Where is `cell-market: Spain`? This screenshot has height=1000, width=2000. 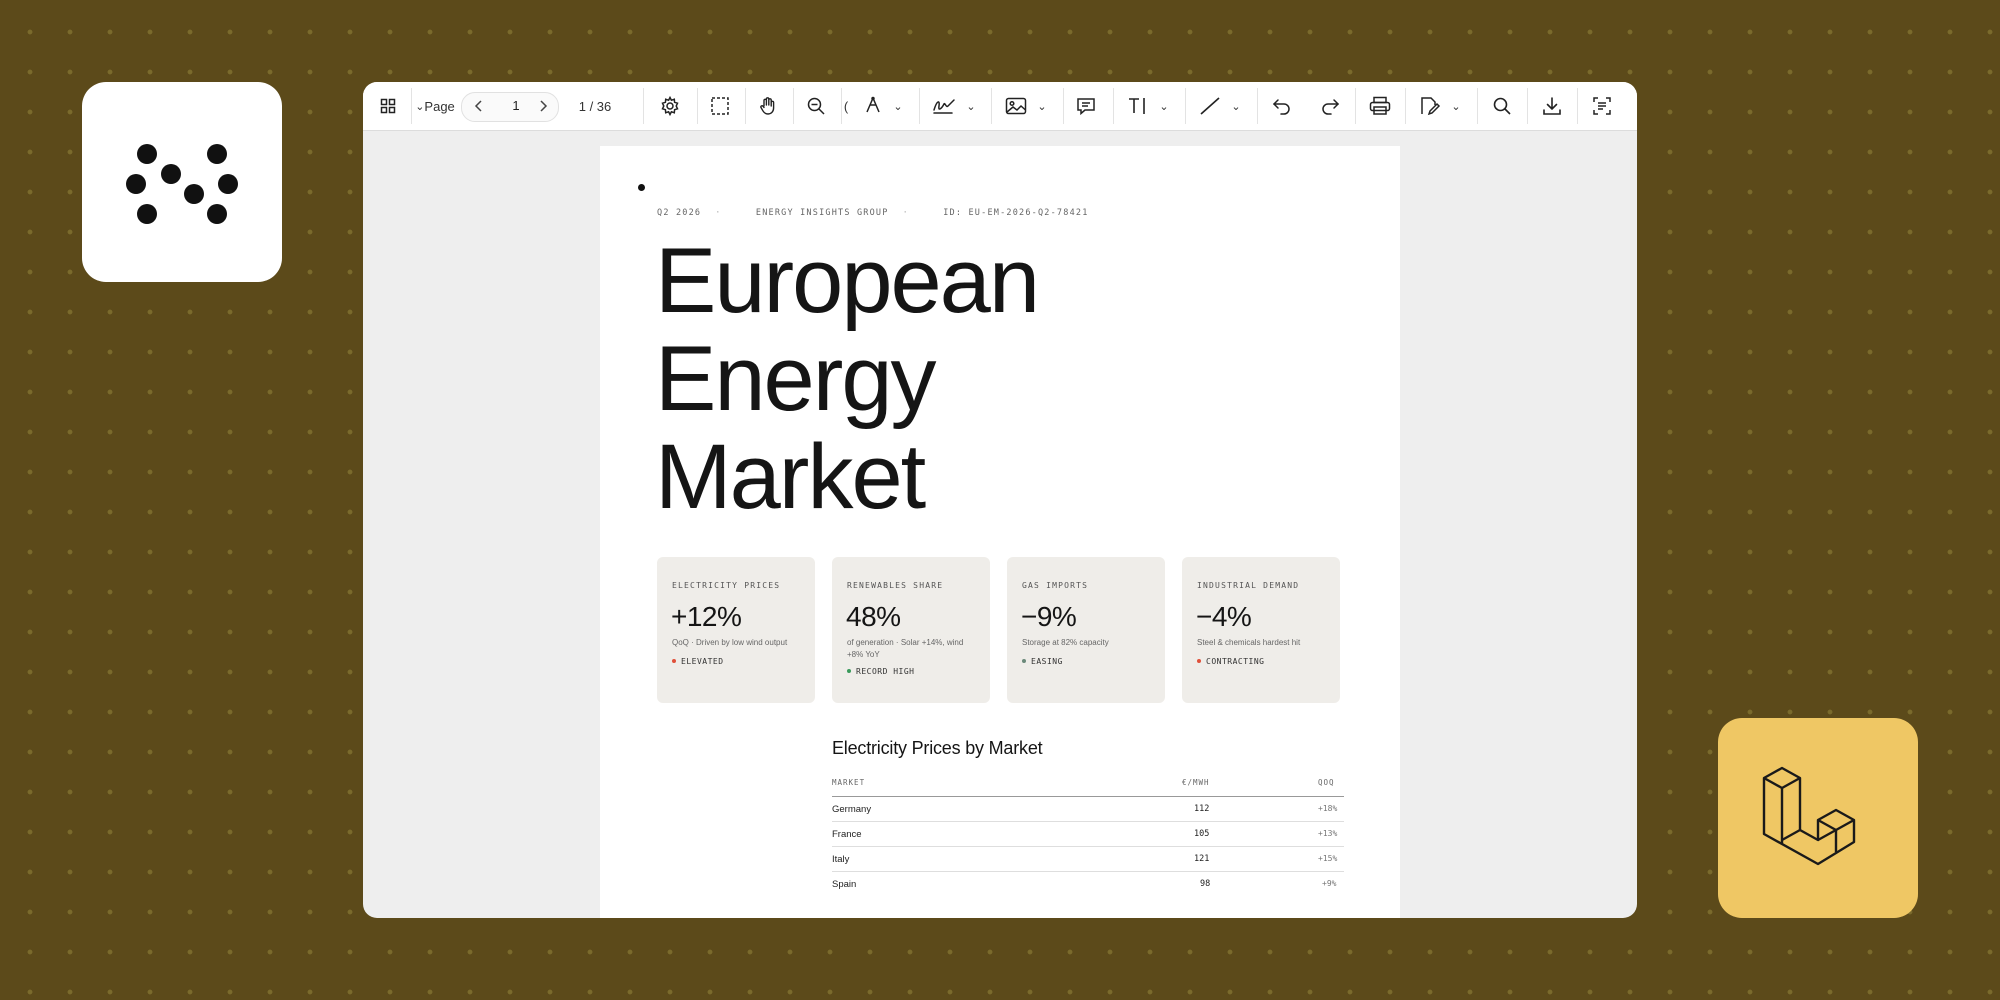 cell-market: Spain is located at coordinates (844, 884).